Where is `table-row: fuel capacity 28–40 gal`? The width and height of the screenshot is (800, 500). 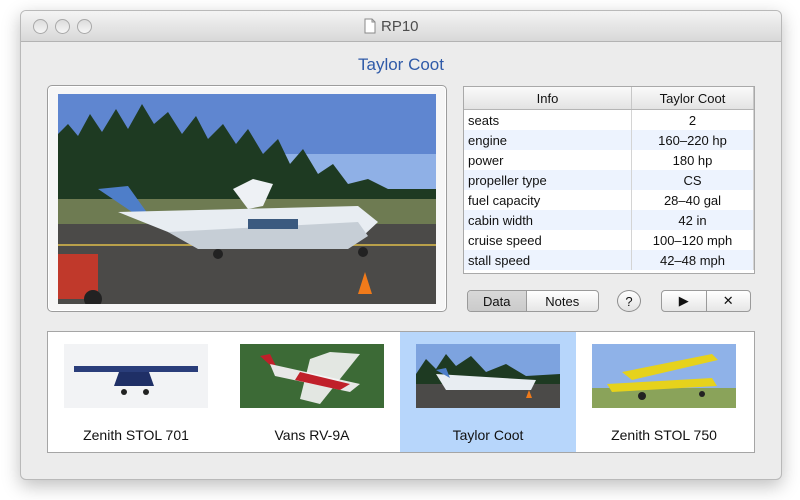 table-row: fuel capacity 28–40 gal is located at coordinates (609, 200).